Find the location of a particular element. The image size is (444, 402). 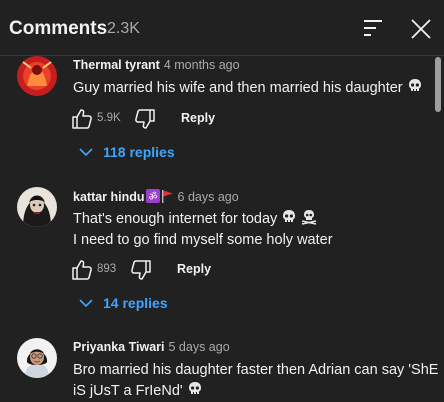

sort-icon is located at coordinates (373, 28).